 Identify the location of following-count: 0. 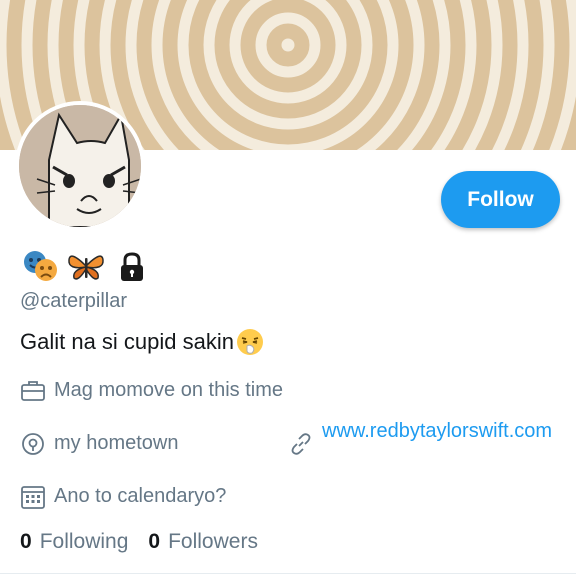
(26, 541).